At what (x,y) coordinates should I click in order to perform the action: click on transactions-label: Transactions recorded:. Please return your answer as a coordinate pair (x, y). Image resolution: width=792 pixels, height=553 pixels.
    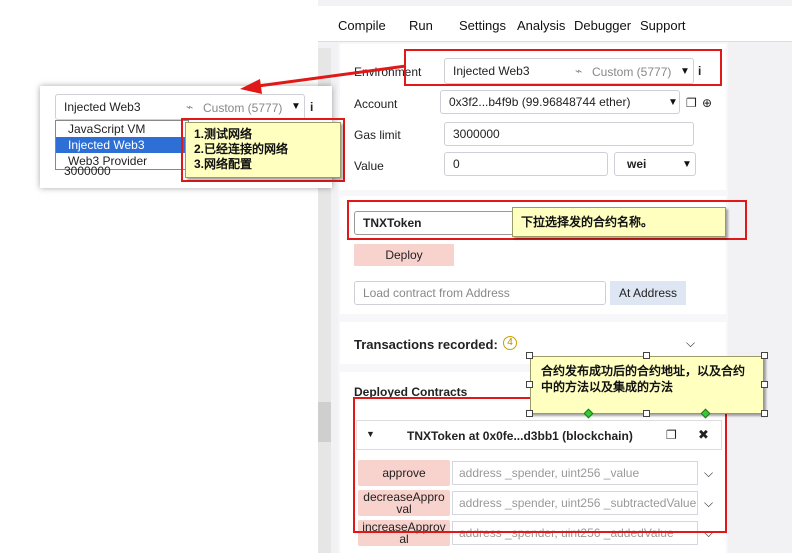
    Looking at the image, I should click on (426, 344).